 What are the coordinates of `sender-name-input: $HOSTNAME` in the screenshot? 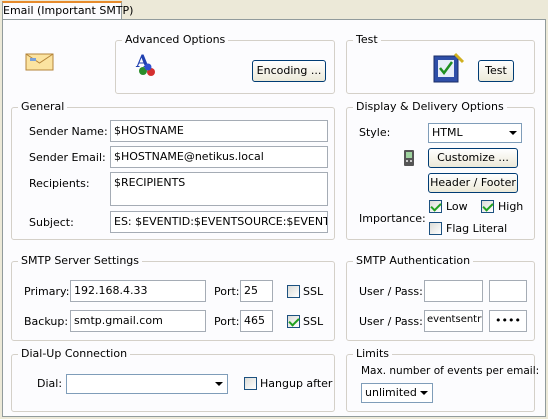 It's located at (219, 131).